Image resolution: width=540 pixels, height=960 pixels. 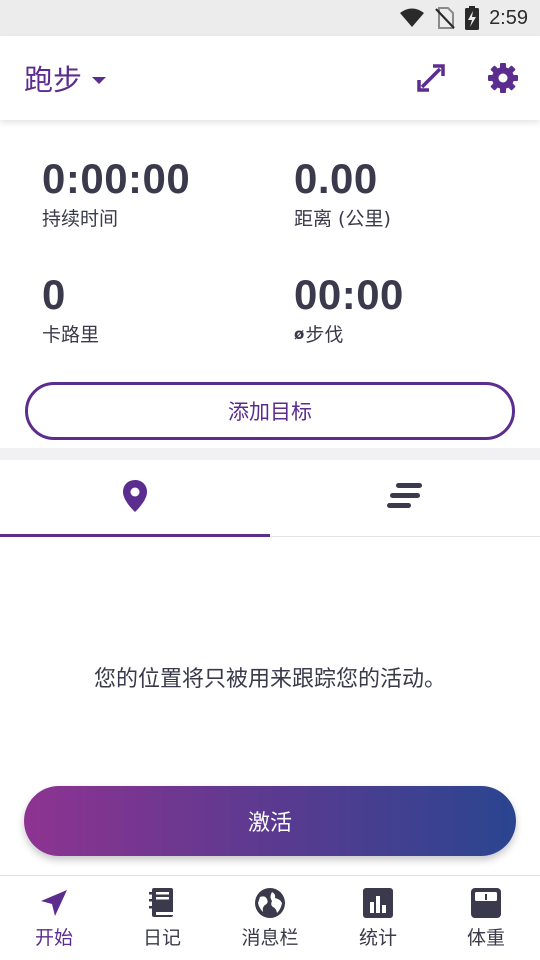 I want to click on calories-value: 0, so click(x=54, y=294).